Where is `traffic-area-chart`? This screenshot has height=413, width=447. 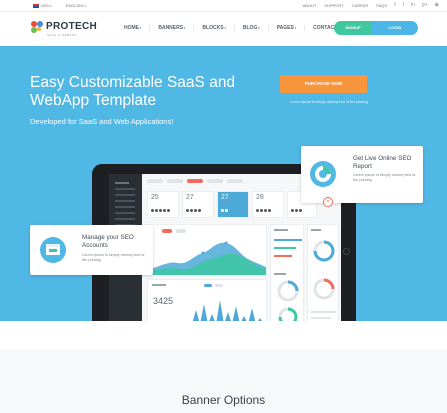
traffic-area-chart is located at coordinates (208, 252).